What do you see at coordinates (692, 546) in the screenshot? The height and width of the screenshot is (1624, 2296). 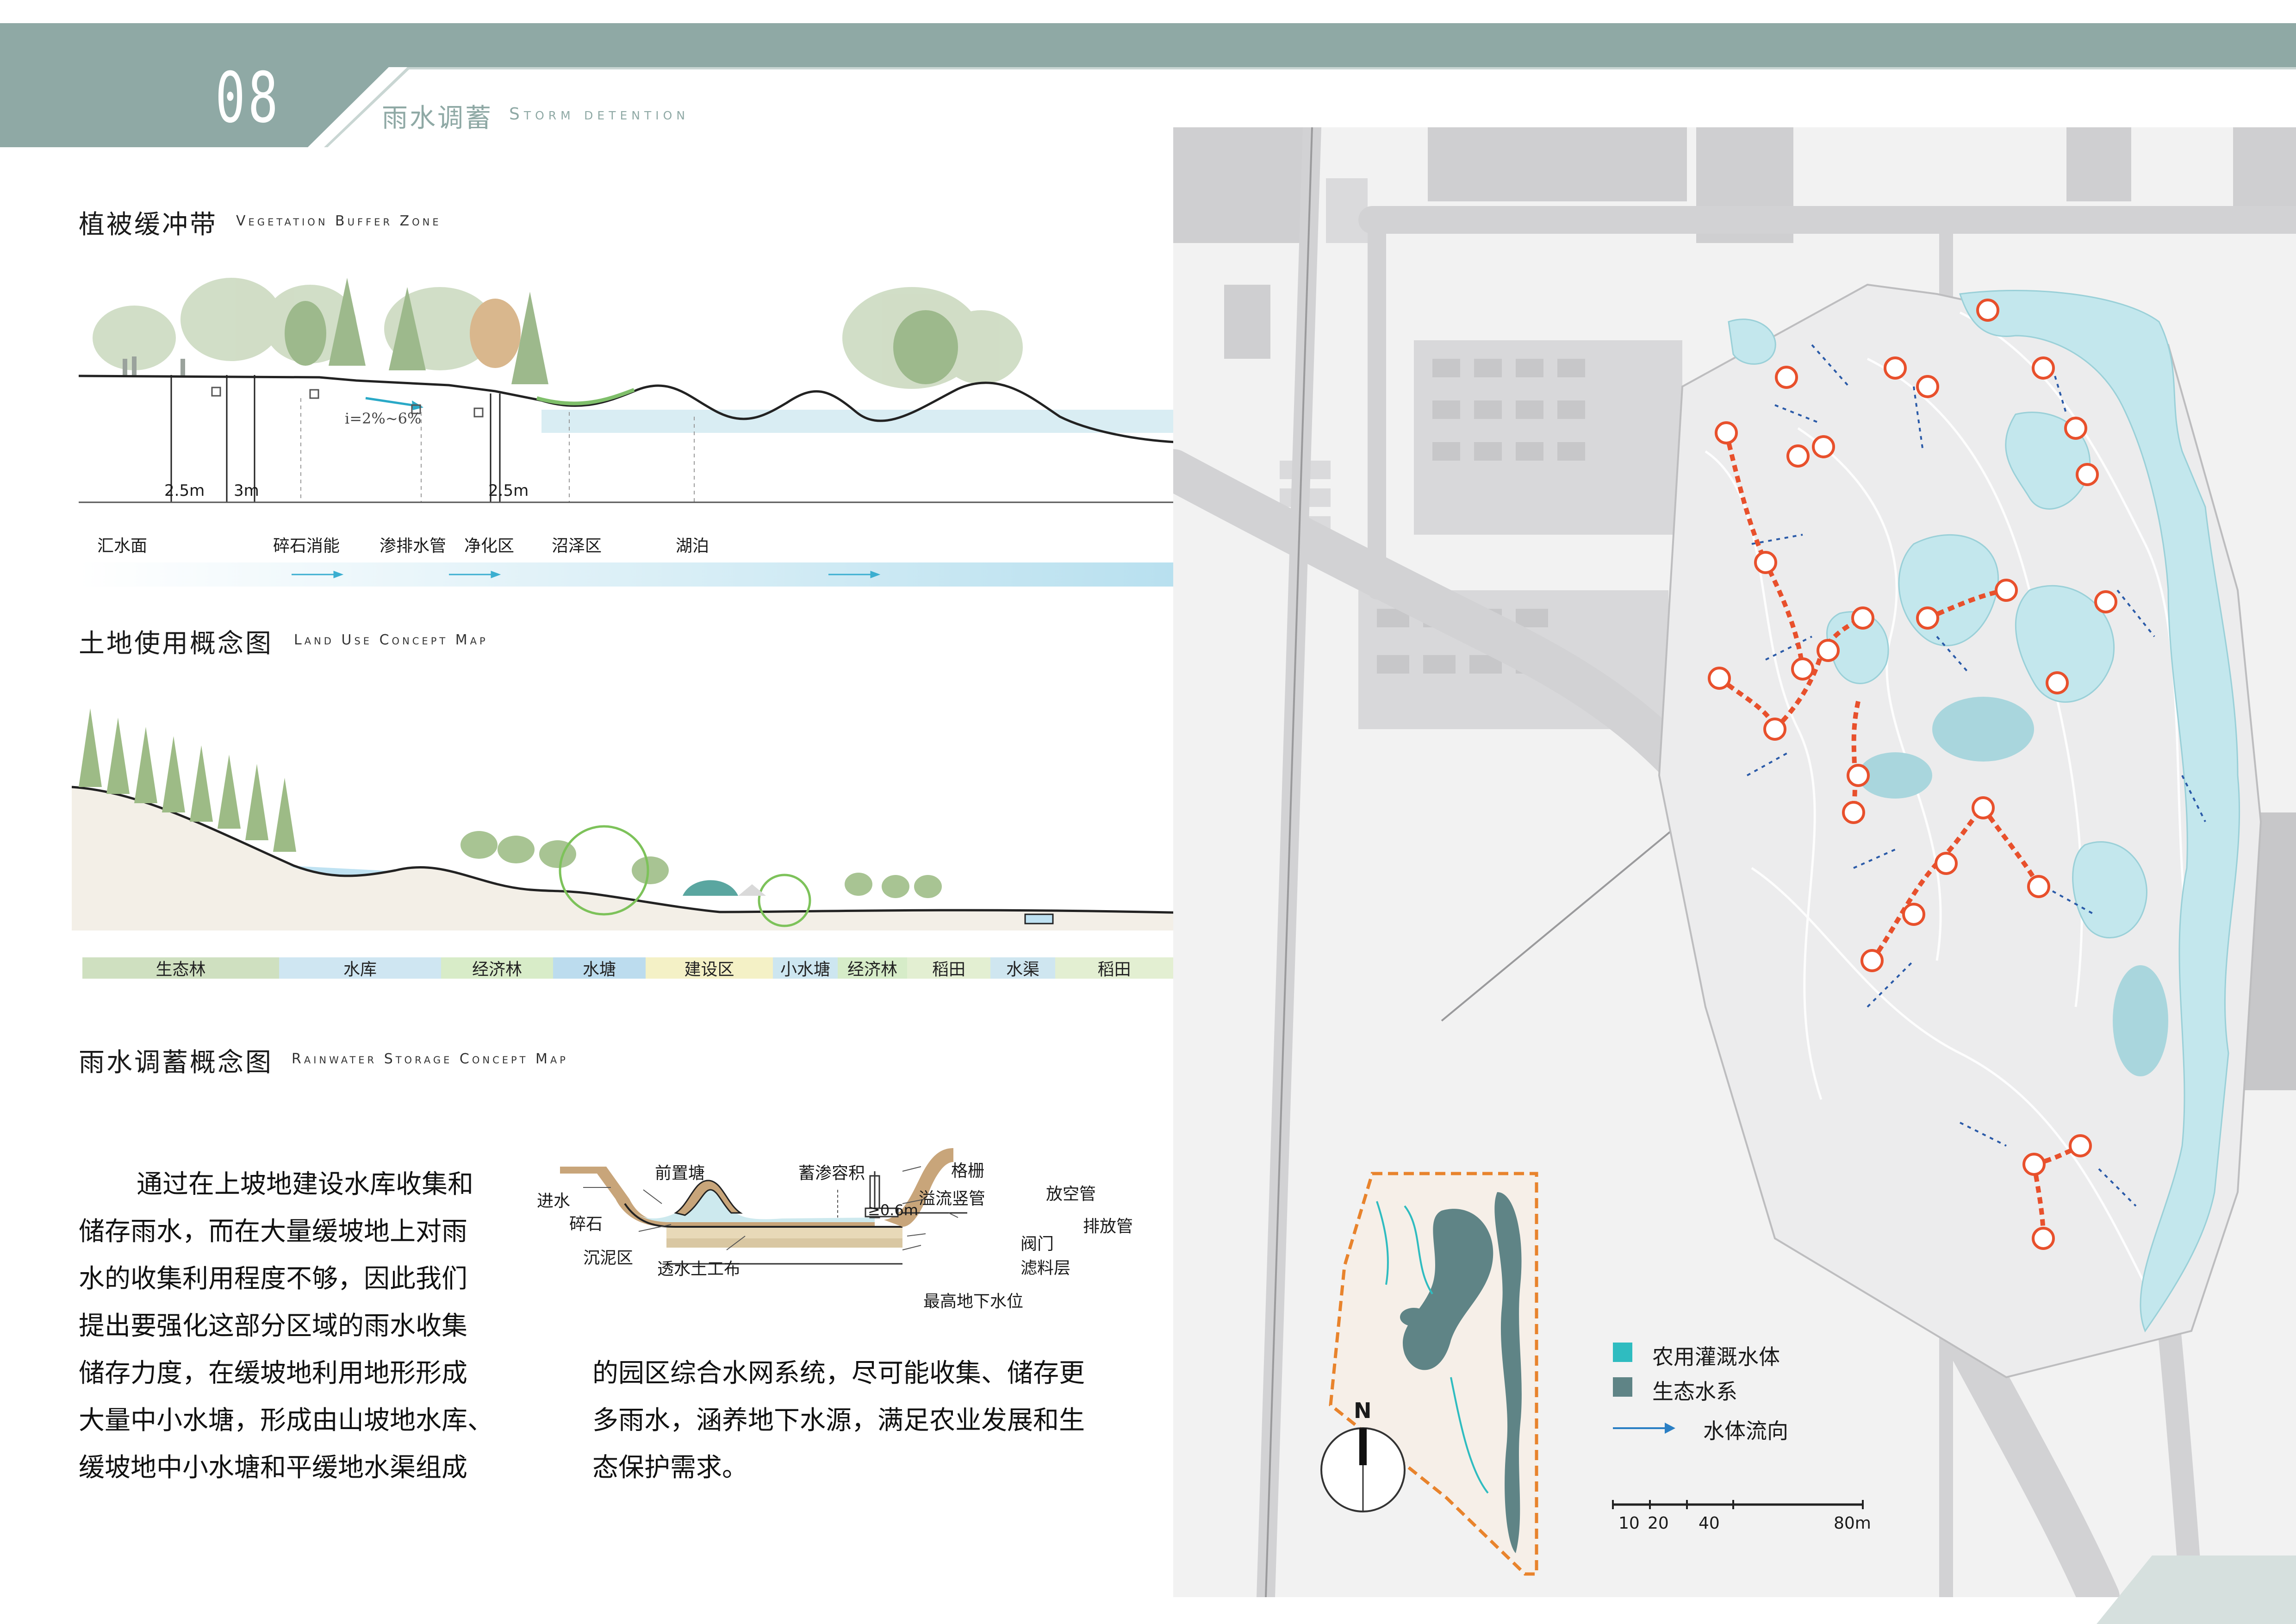 I see `section-label: 湖泊` at bounding box center [692, 546].